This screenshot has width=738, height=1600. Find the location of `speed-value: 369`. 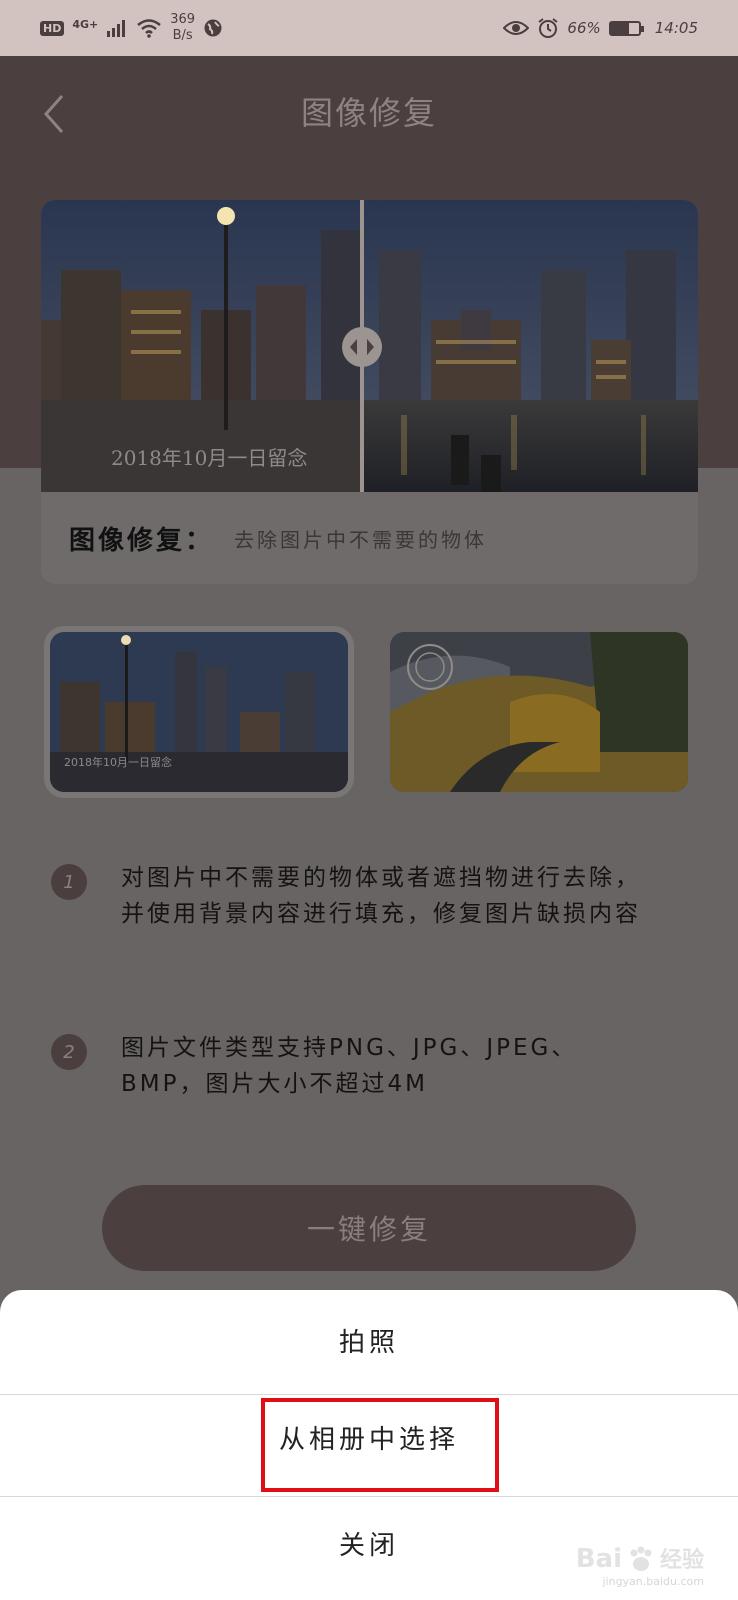

speed-value: 369 is located at coordinates (183, 19).